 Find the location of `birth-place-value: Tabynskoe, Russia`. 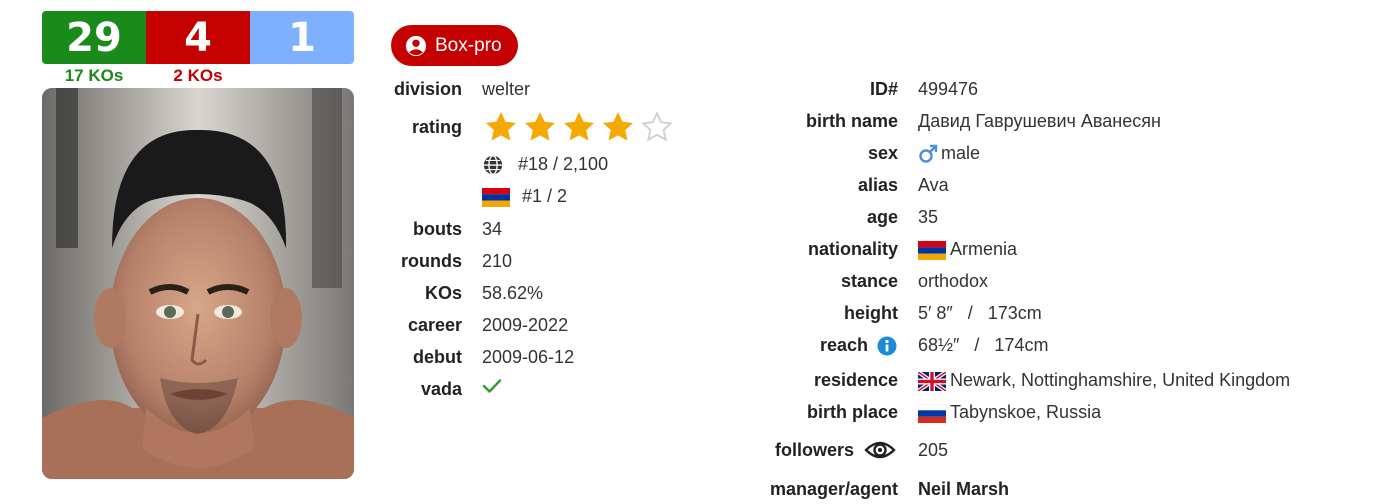

birth-place-value: Tabynskoe, Russia is located at coordinates (1025, 412).